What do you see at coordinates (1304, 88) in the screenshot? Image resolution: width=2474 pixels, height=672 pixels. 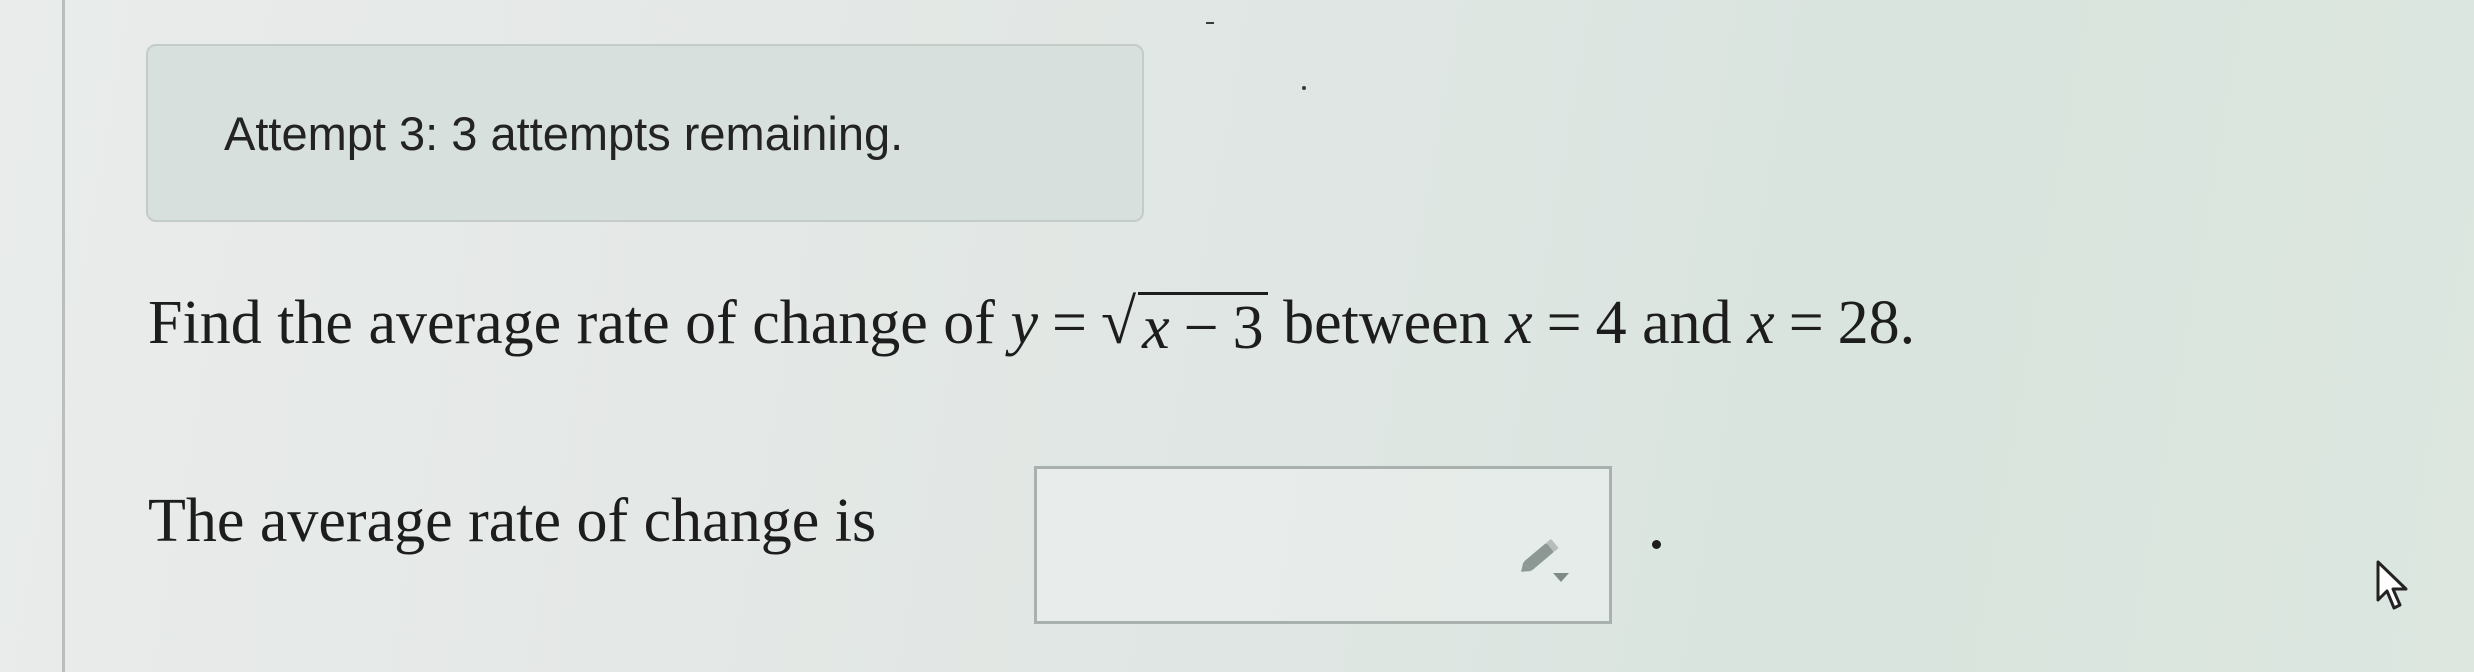 I see `stray-dot` at bounding box center [1304, 88].